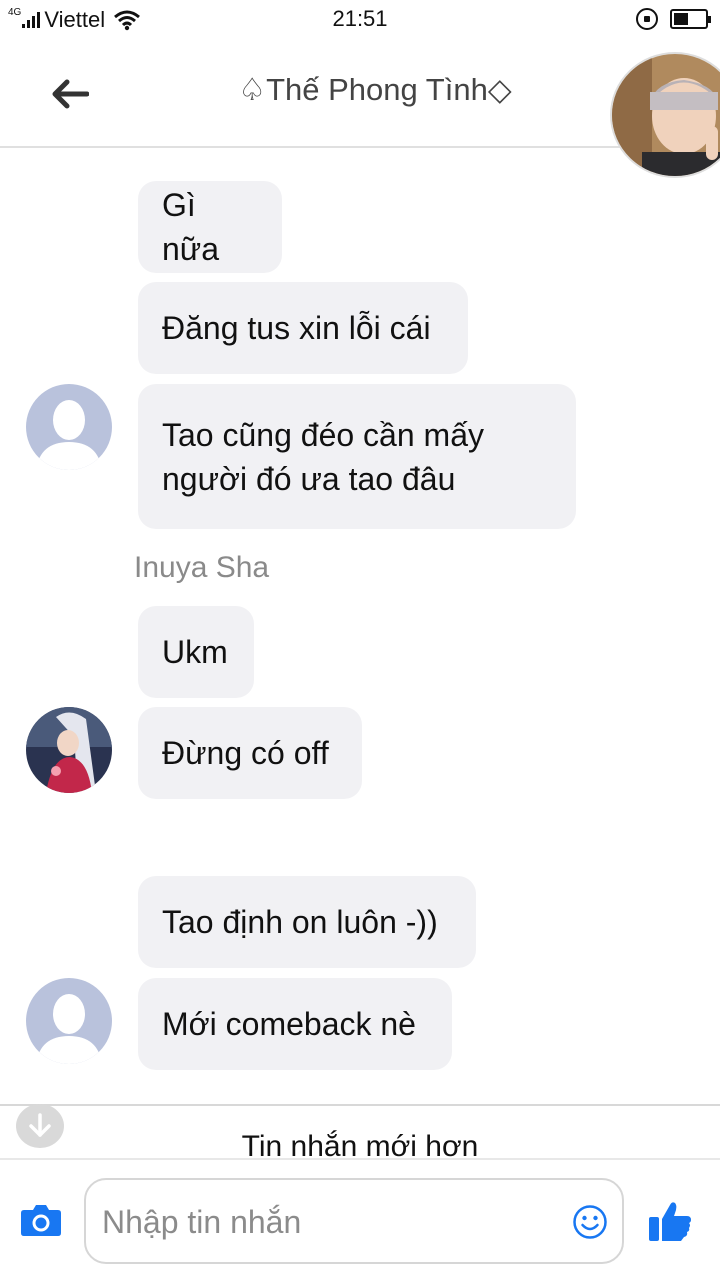 This screenshot has height=1280, width=720. What do you see at coordinates (360, 109) in the screenshot?
I see `chat-header: ♤Thế Phong Tình◇` at bounding box center [360, 109].